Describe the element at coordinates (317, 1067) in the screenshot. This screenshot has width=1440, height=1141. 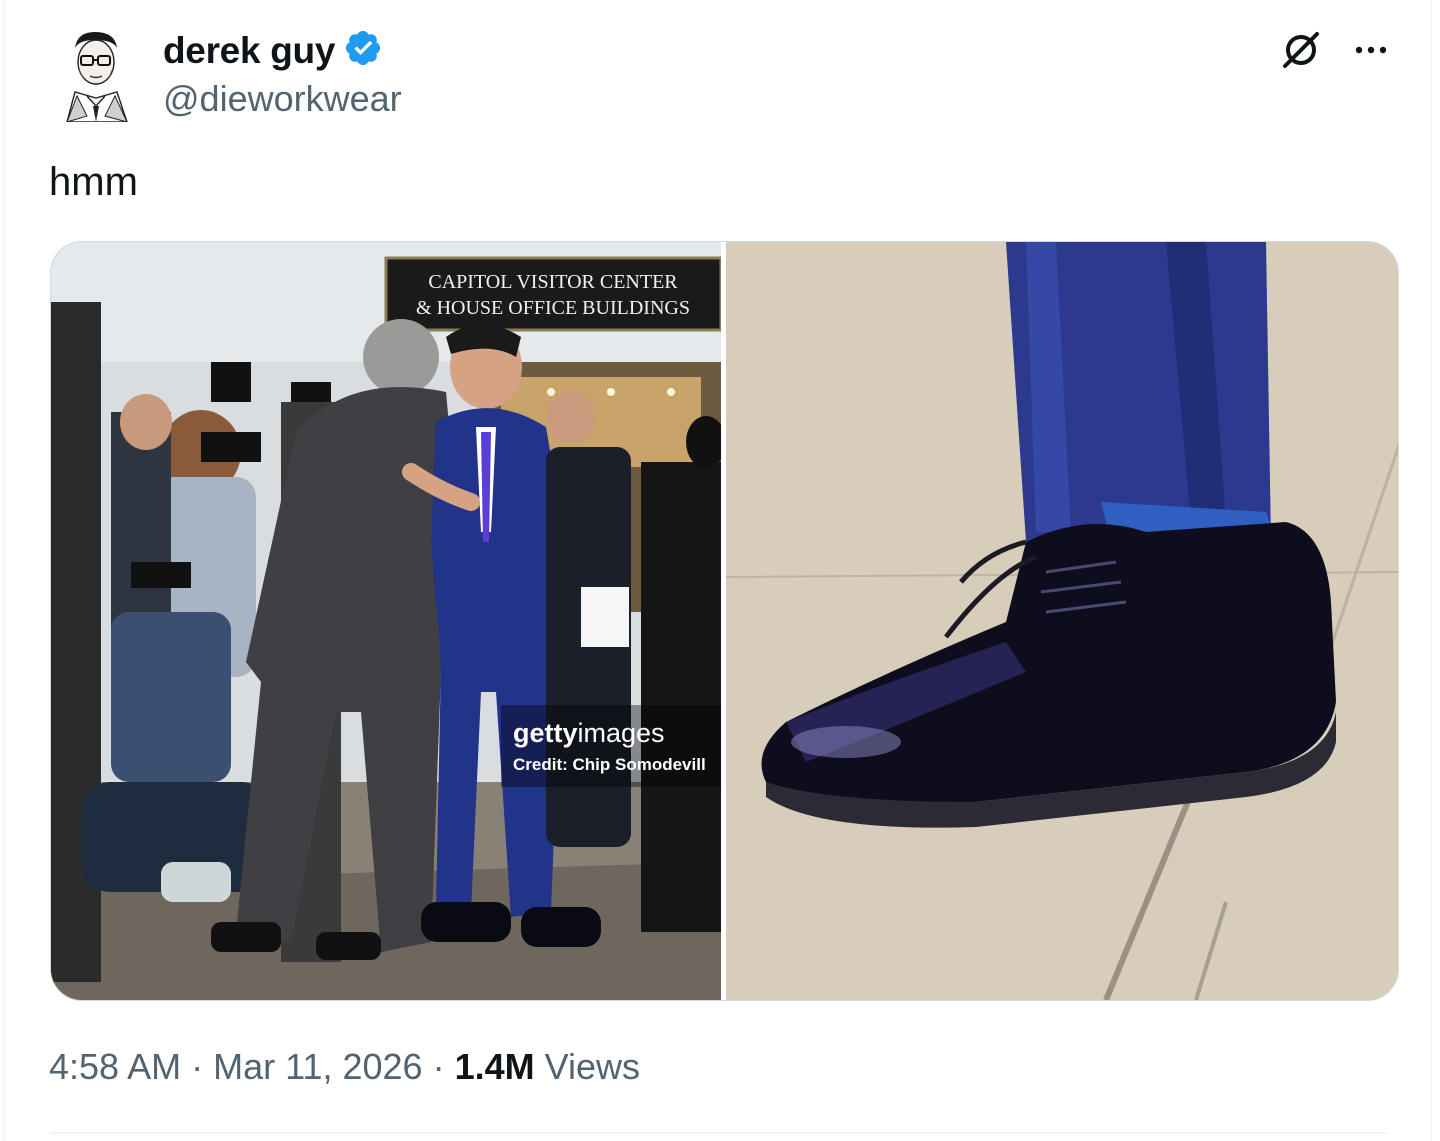
I see `tweet-date: Mar 11, 2026` at that location.